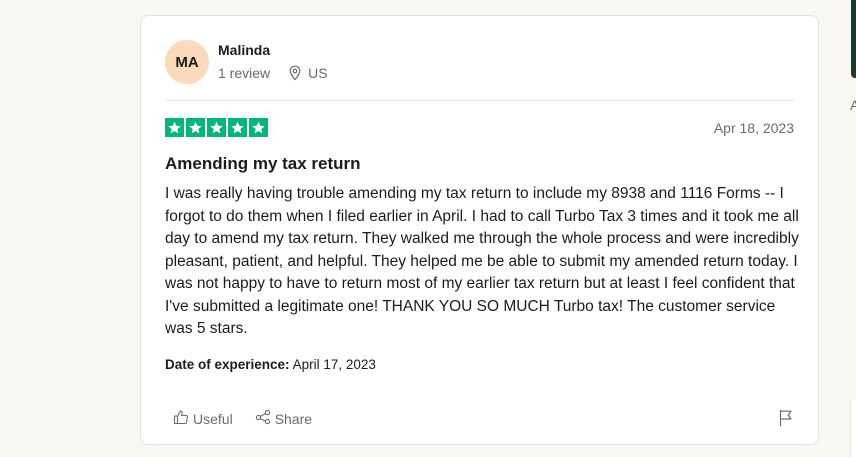  I want to click on useful-button: Useful, so click(203, 418).